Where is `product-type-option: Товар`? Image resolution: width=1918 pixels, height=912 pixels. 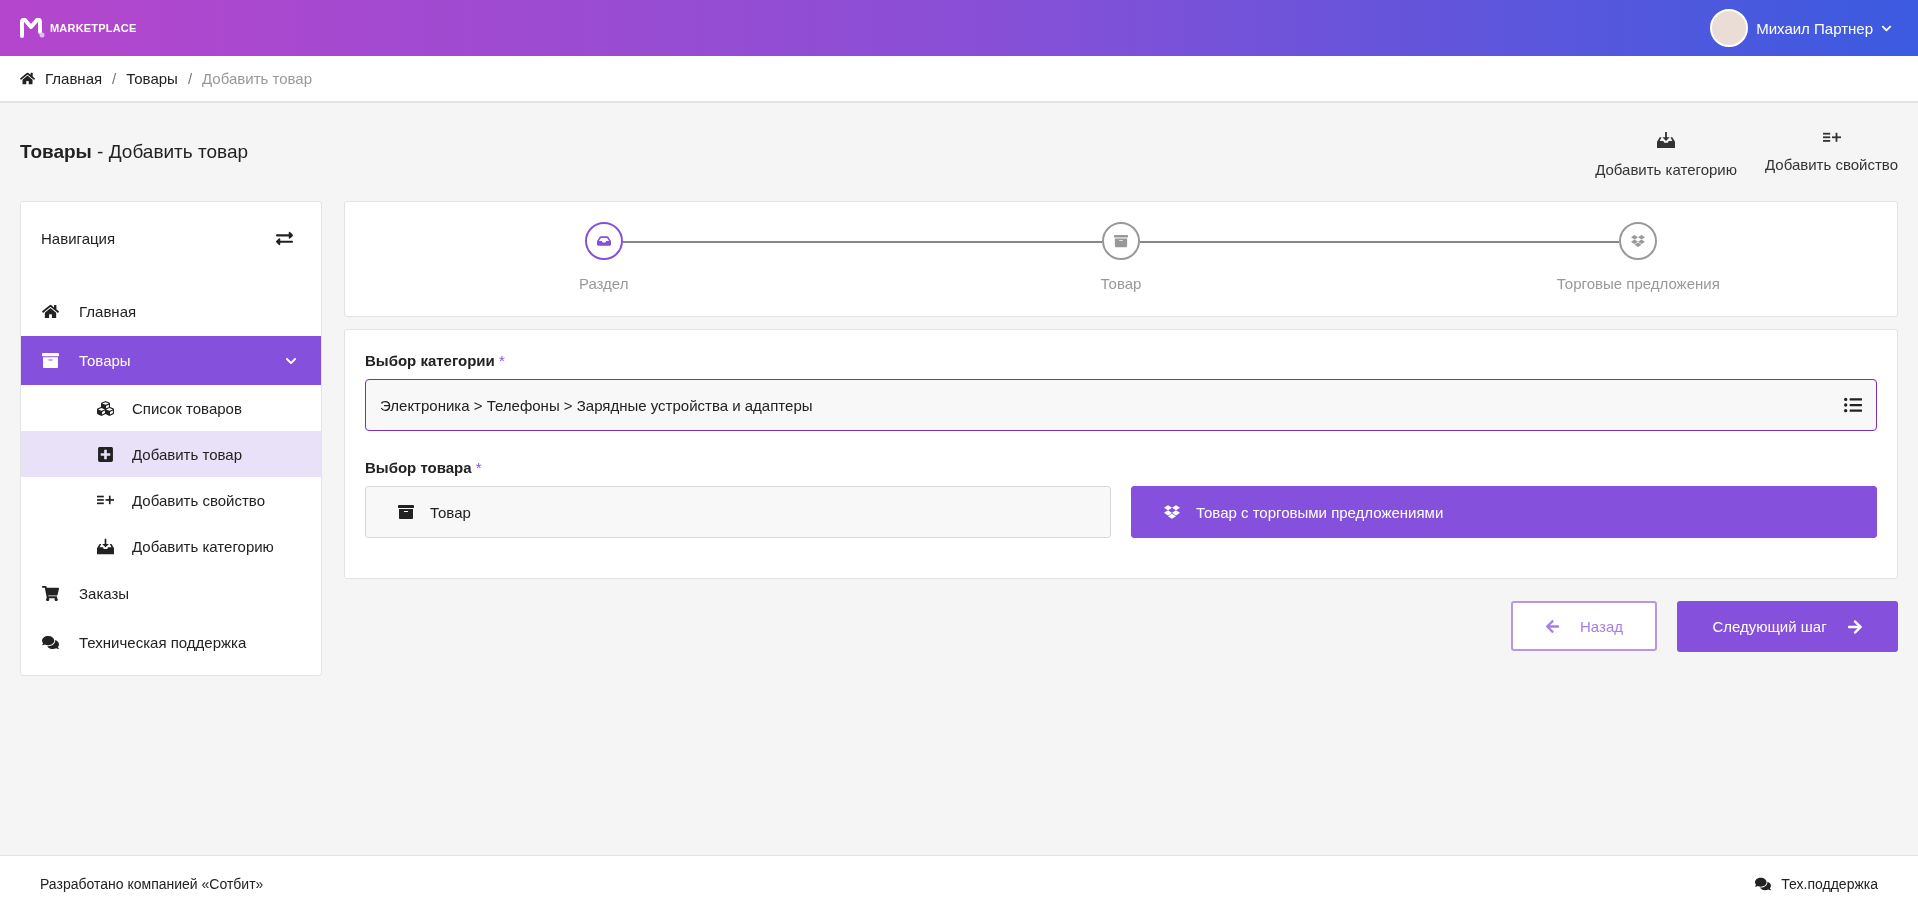 product-type-option: Товар is located at coordinates (738, 512).